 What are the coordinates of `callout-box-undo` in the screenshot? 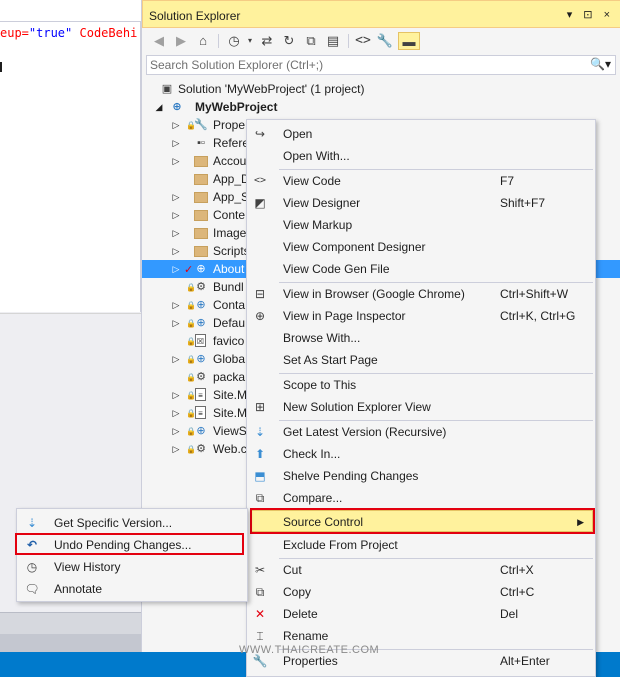 It's located at (129, 544).